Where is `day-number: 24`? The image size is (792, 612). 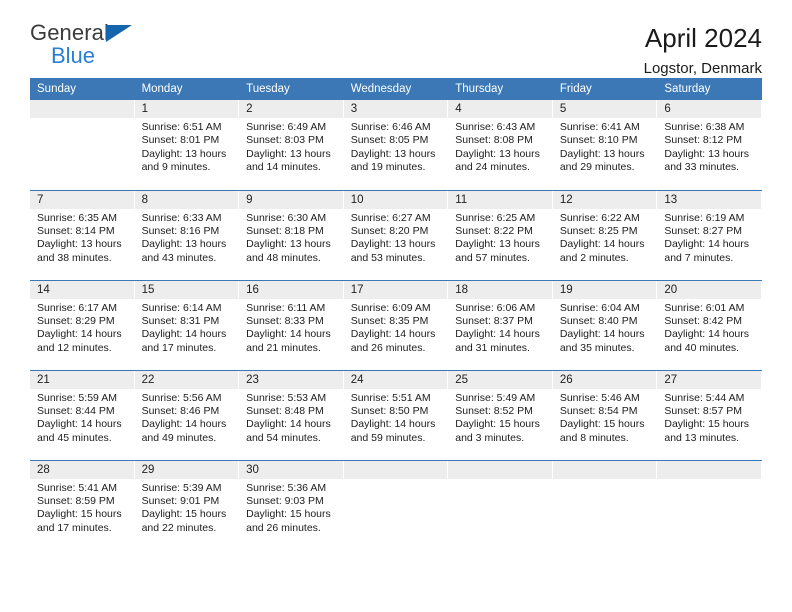
day-number: 24 is located at coordinates (396, 379).